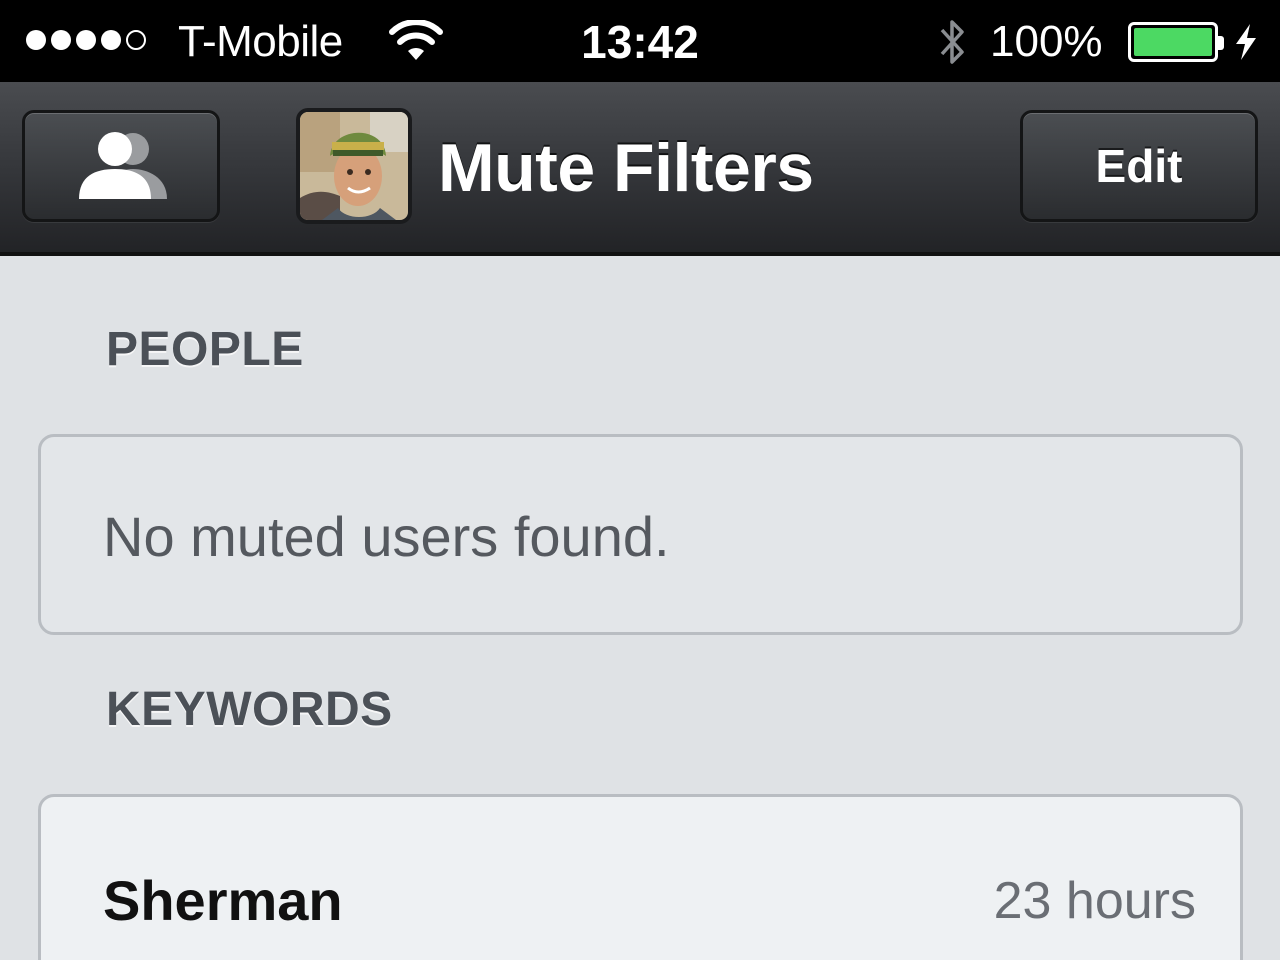 This screenshot has width=1280, height=960. What do you see at coordinates (249, 709) in the screenshot?
I see `section-header-keywords: KEYWORDS` at bounding box center [249, 709].